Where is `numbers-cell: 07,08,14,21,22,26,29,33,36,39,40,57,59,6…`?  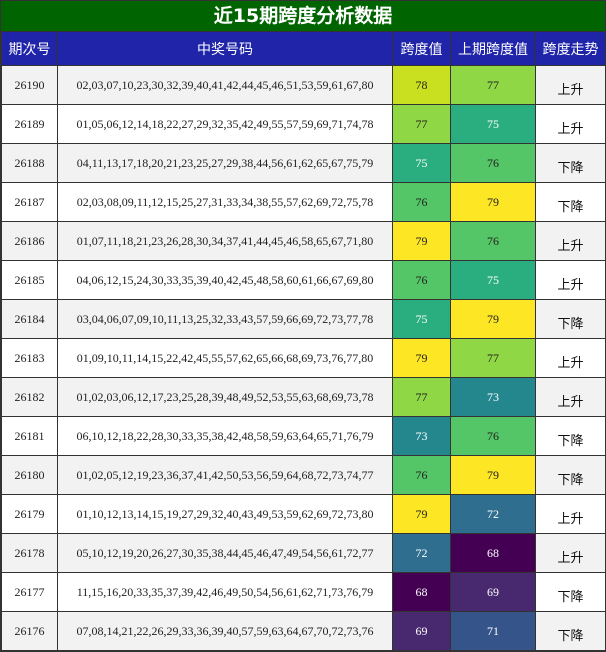
numbers-cell: 07,08,14,21,22,26,29,33,36,39,40,57,59,6… is located at coordinates (225, 631).